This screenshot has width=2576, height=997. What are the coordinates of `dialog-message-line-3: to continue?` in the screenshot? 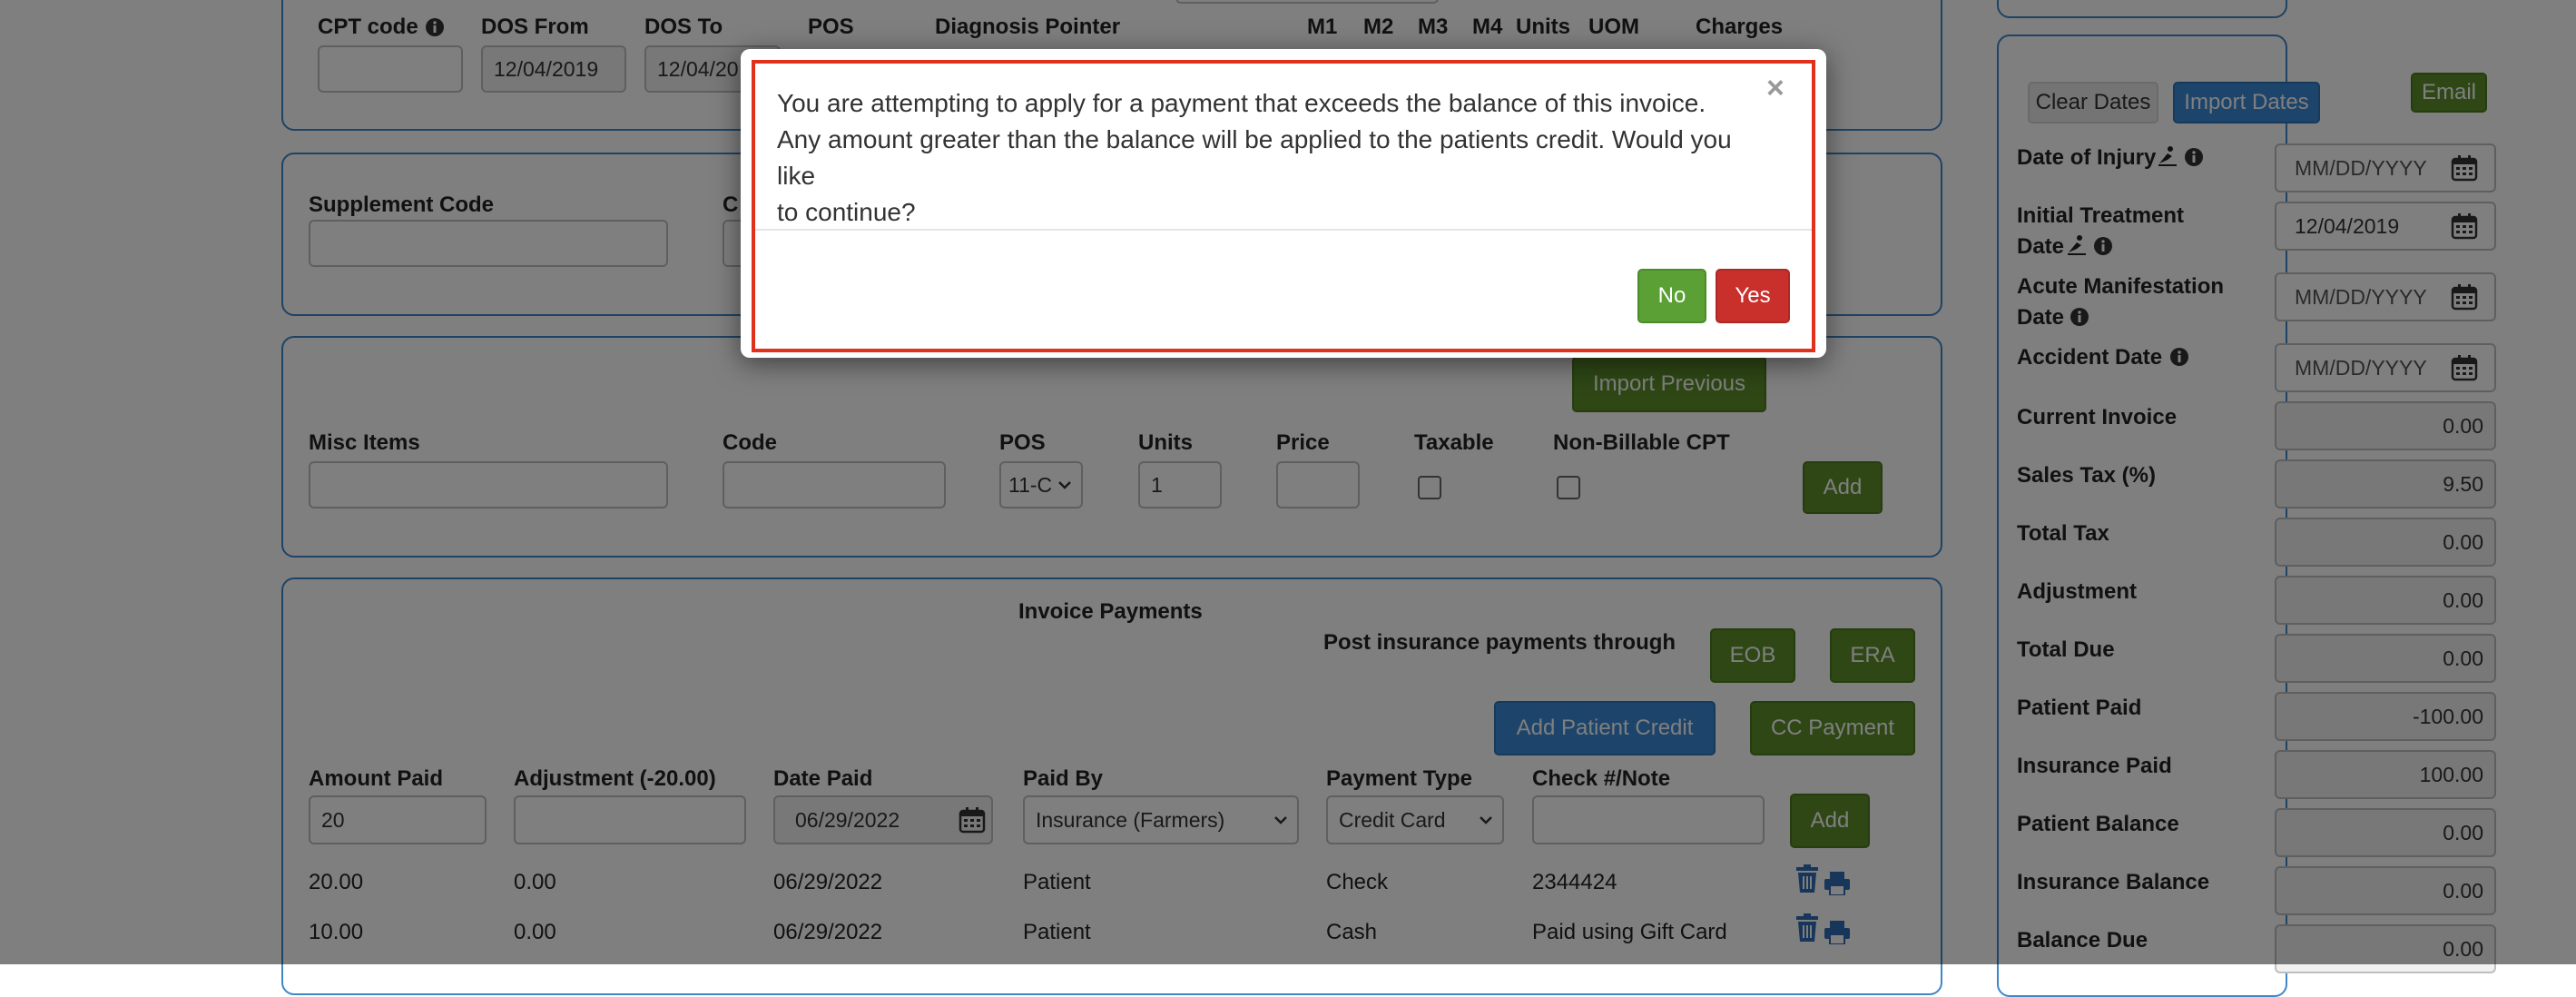 It's located at (846, 212).